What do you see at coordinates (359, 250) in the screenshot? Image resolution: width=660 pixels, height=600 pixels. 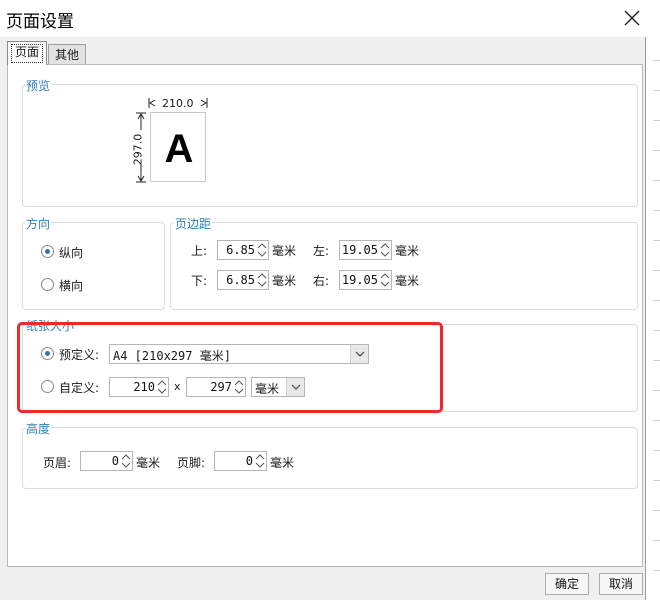 I see `margin-left-value: 19.05` at bounding box center [359, 250].